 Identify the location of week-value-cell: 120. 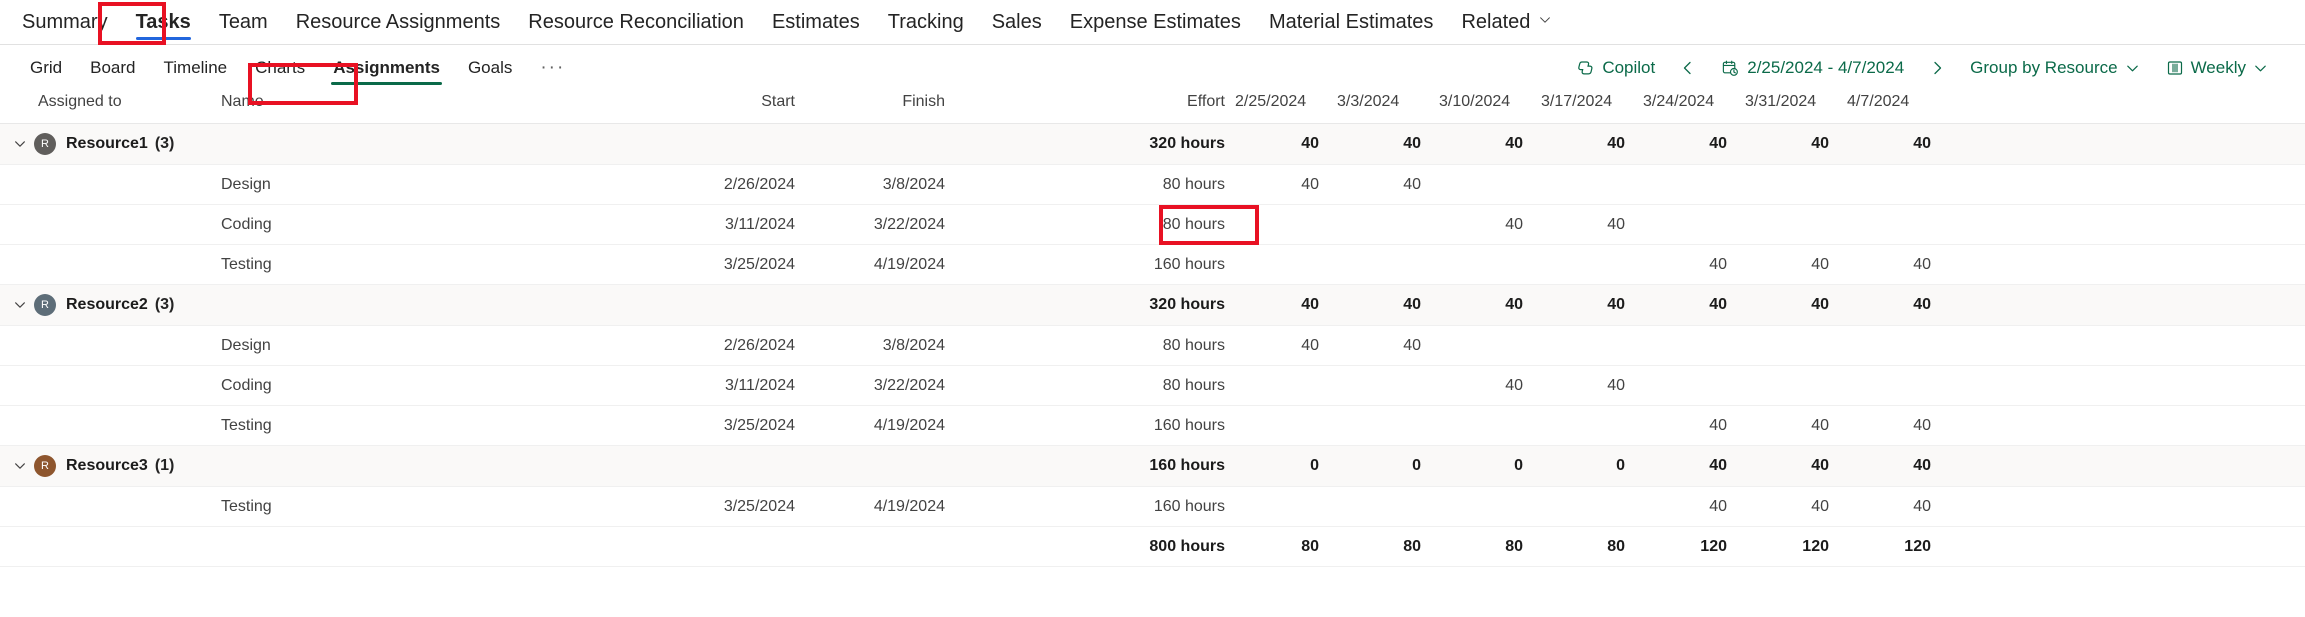
(1786, 547).